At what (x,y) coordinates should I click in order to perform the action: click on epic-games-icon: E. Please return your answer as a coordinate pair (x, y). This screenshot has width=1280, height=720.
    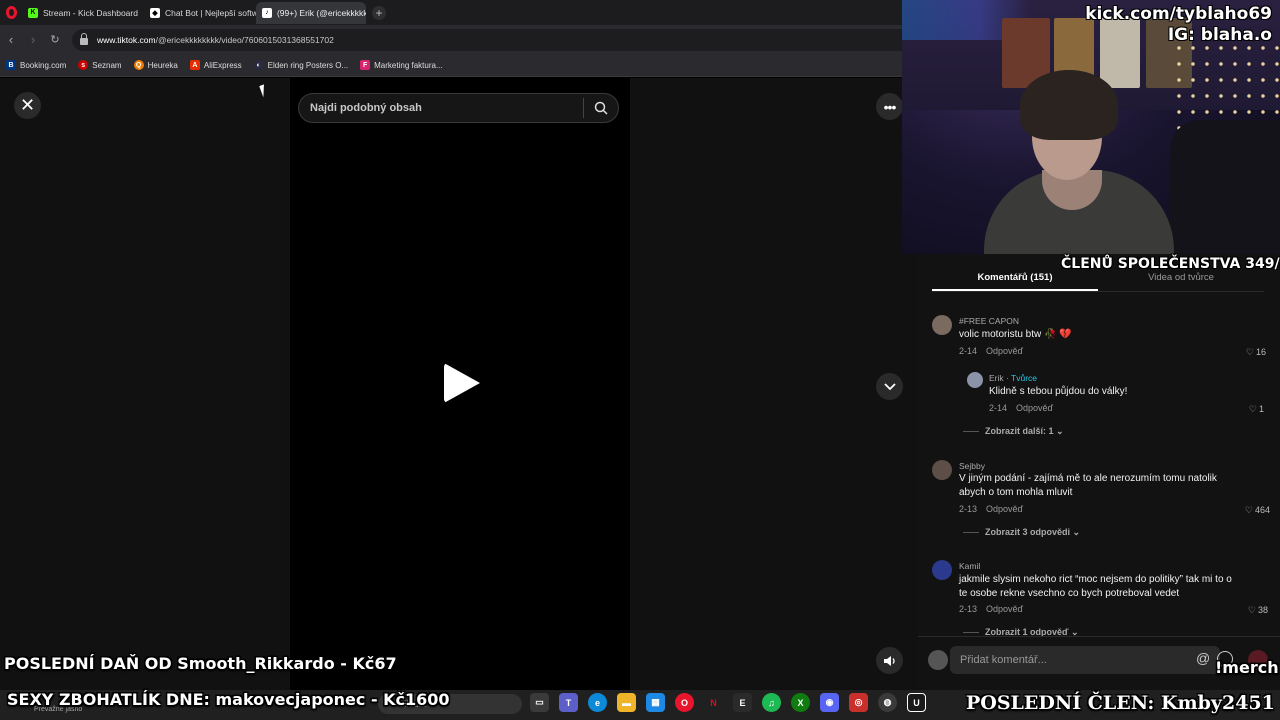
    Looking at the image, I should click on (742, 702).